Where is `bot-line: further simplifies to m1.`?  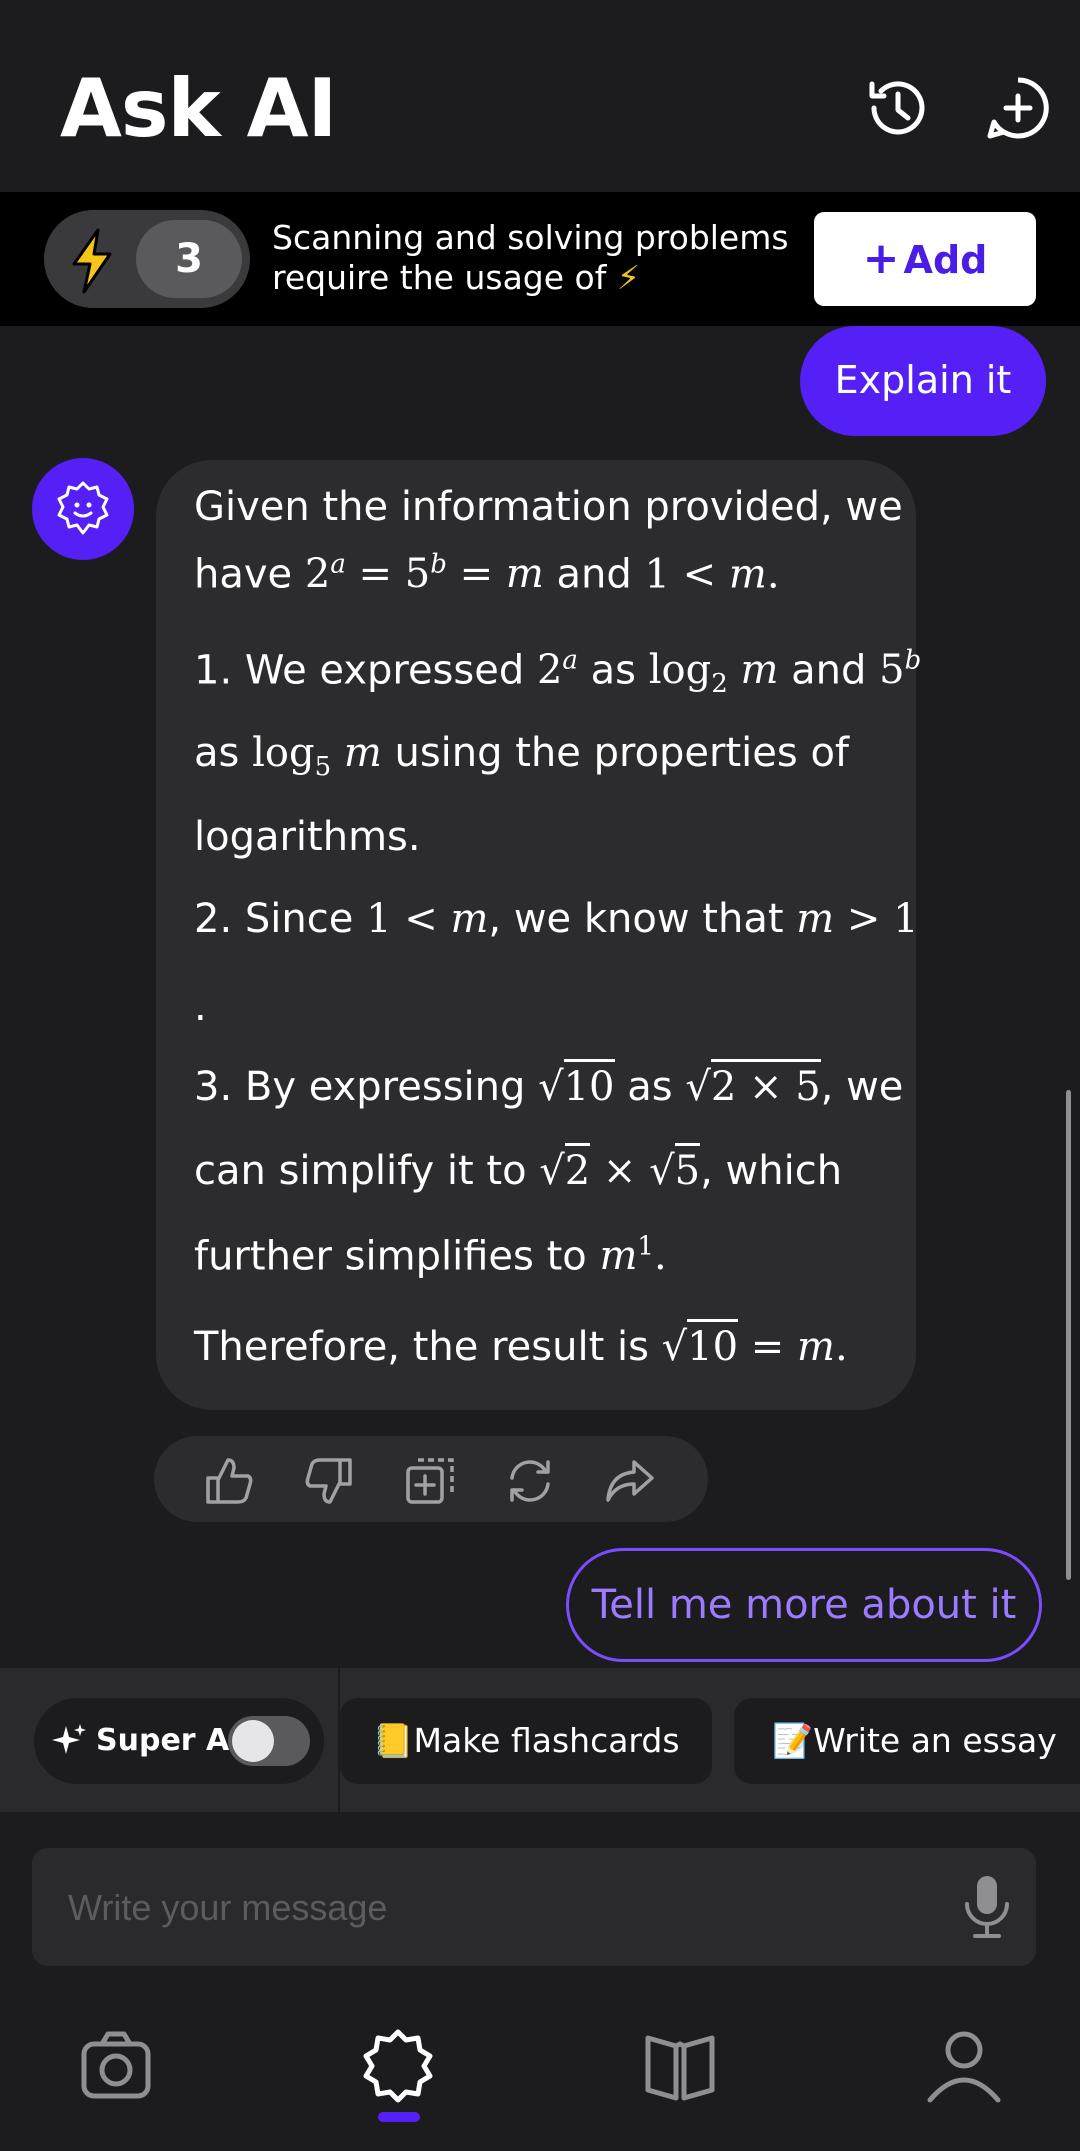
bot-line: further simplifies to m1. is located at coordinates (430, 1256).